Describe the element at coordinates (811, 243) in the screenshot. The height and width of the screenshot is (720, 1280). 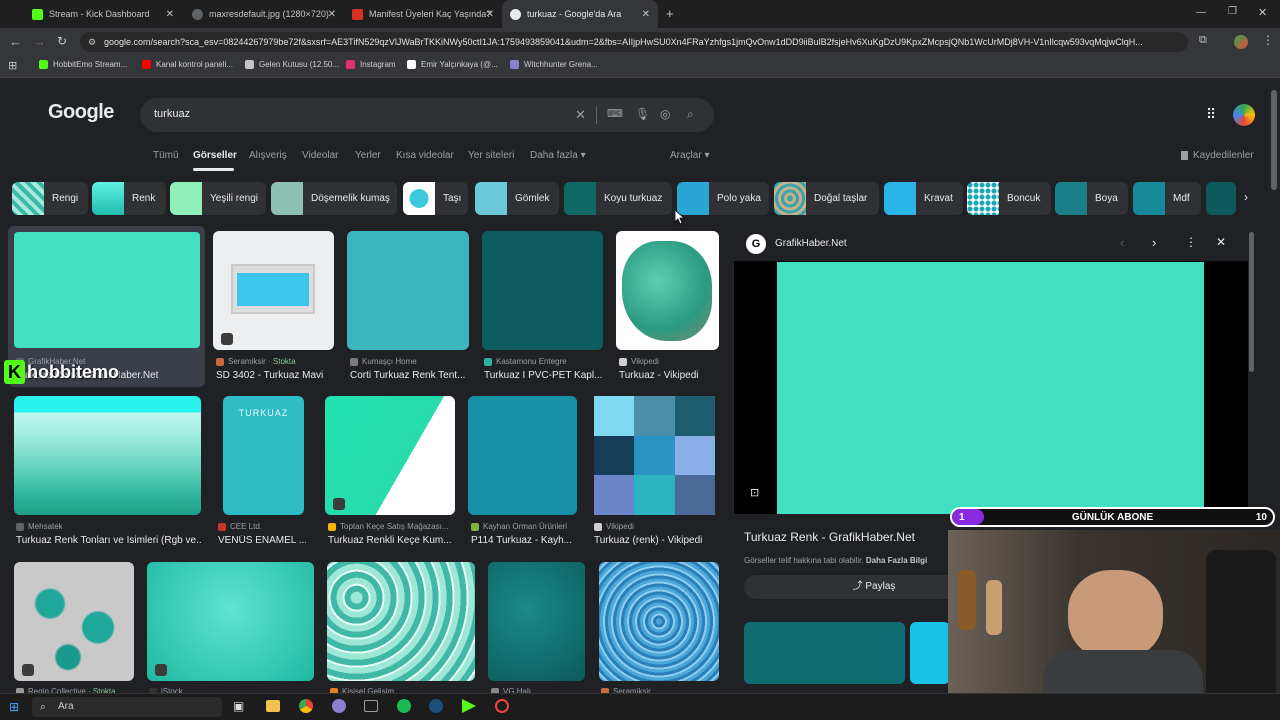
I see `preview-site-name: GrafikHaber.Net` at that location.